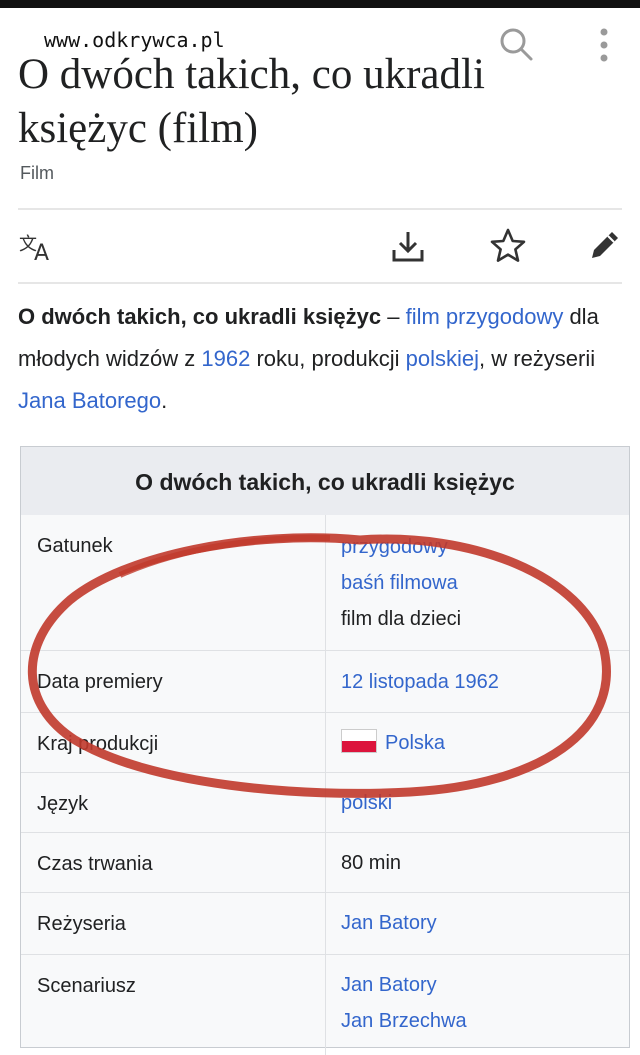 The height and width of the screenshot is (1055, 640). What do you see at coordinates (371, 863) in the screenshot?
I see `infobox-value: 80 min` at bounding box center [371, 863].